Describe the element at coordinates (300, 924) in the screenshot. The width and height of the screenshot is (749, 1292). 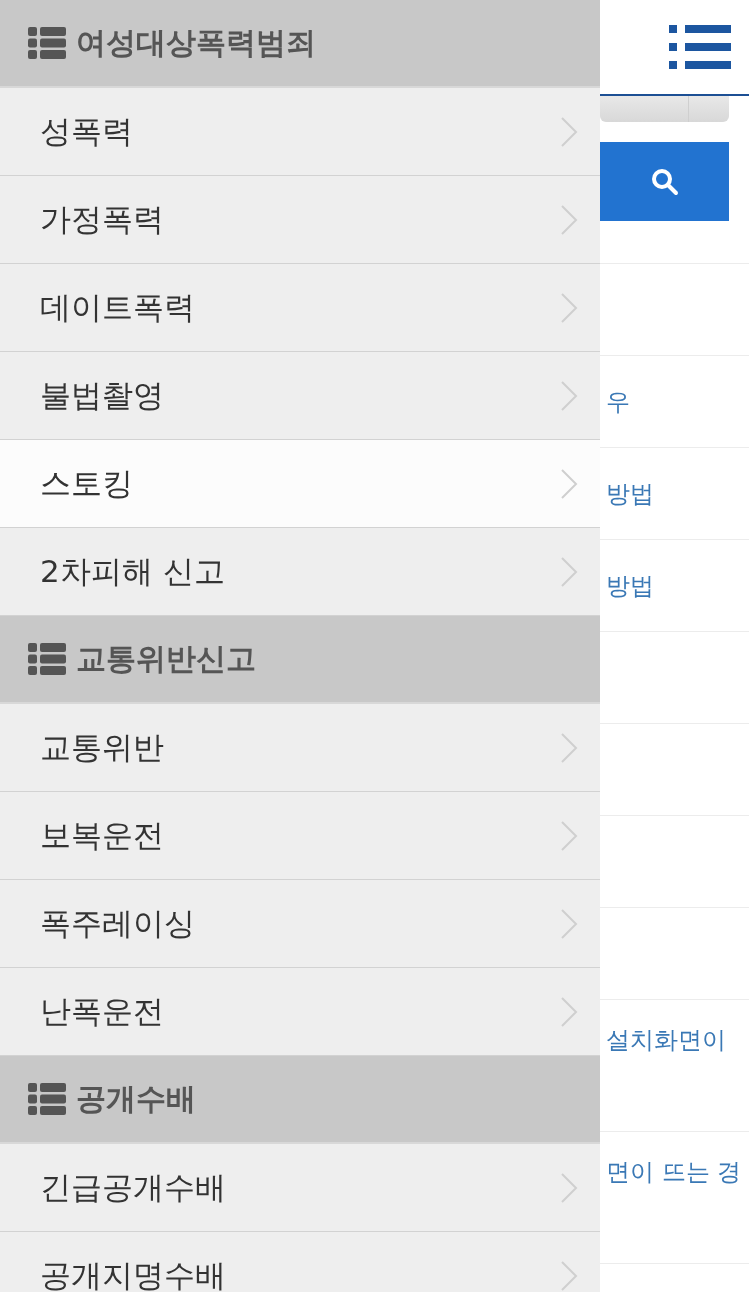
I see `menu-item: 폭주레이싱` at that location.